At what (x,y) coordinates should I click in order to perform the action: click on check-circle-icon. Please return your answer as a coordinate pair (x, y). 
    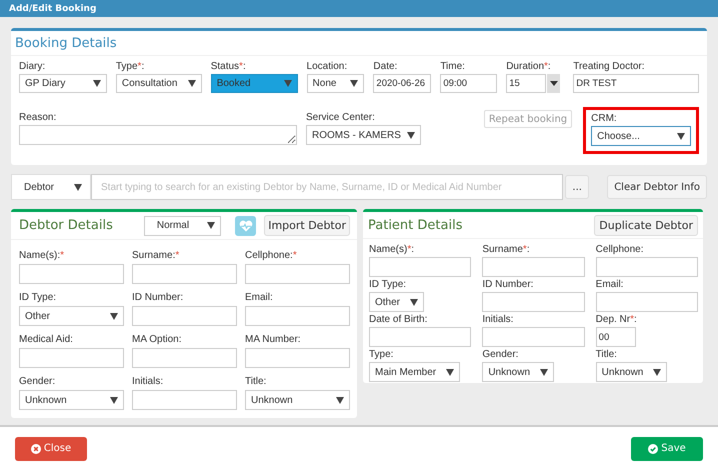
    Looking at the image, I should click on (653, 449).